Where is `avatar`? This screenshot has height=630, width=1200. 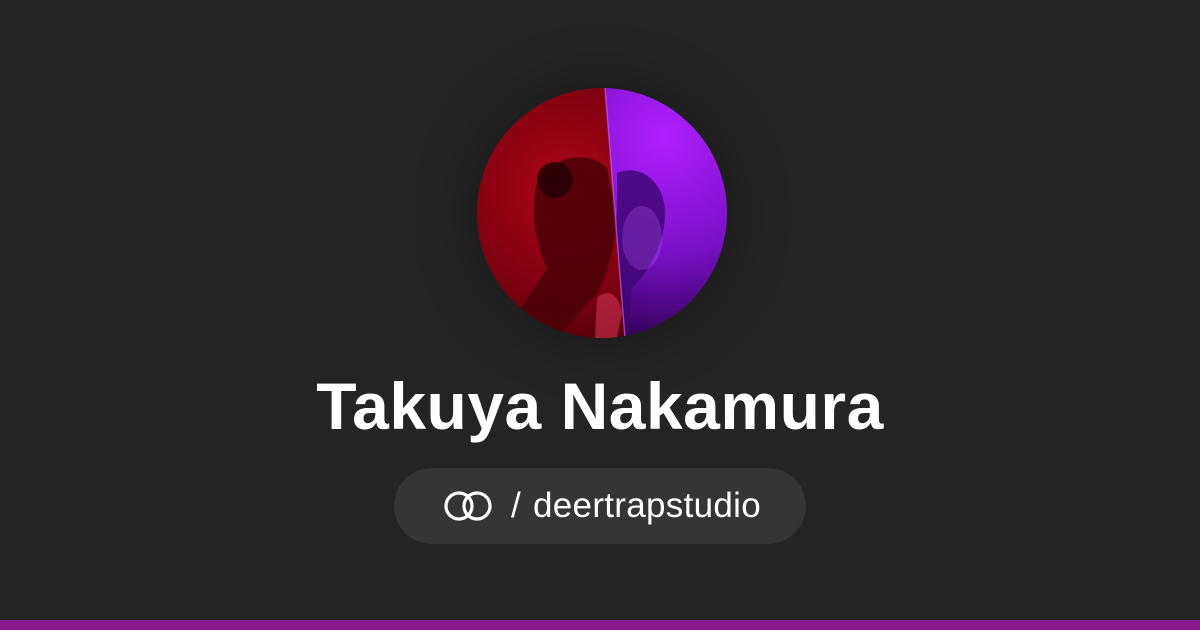 avatar is located at coordinates (602, 213).